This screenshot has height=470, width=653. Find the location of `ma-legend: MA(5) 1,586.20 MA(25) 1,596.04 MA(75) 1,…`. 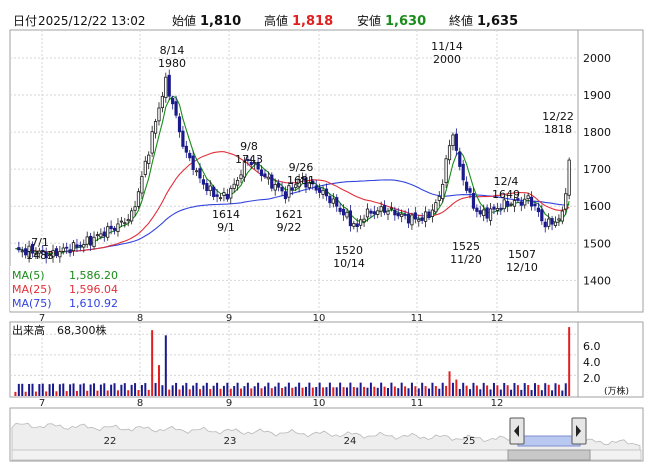

ma-legend: MA(5) 1,586.20 MA(25) 1,596.04 MA(75) 1,… is located at coordinates (64, 288).